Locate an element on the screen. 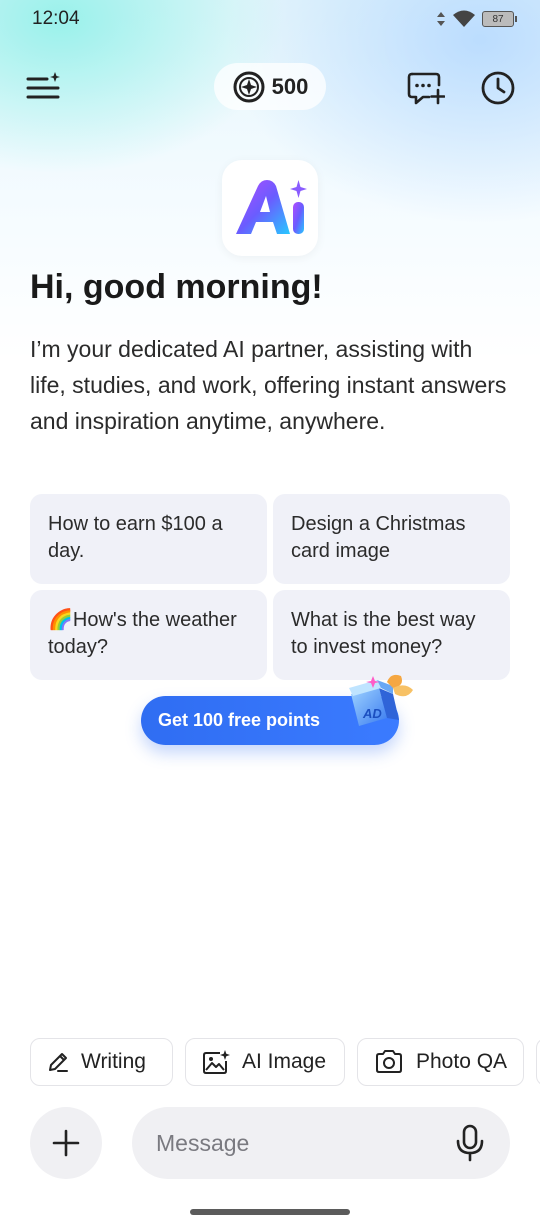  greeting-title: Hi, good morning! is located at coordinates (176, 287).